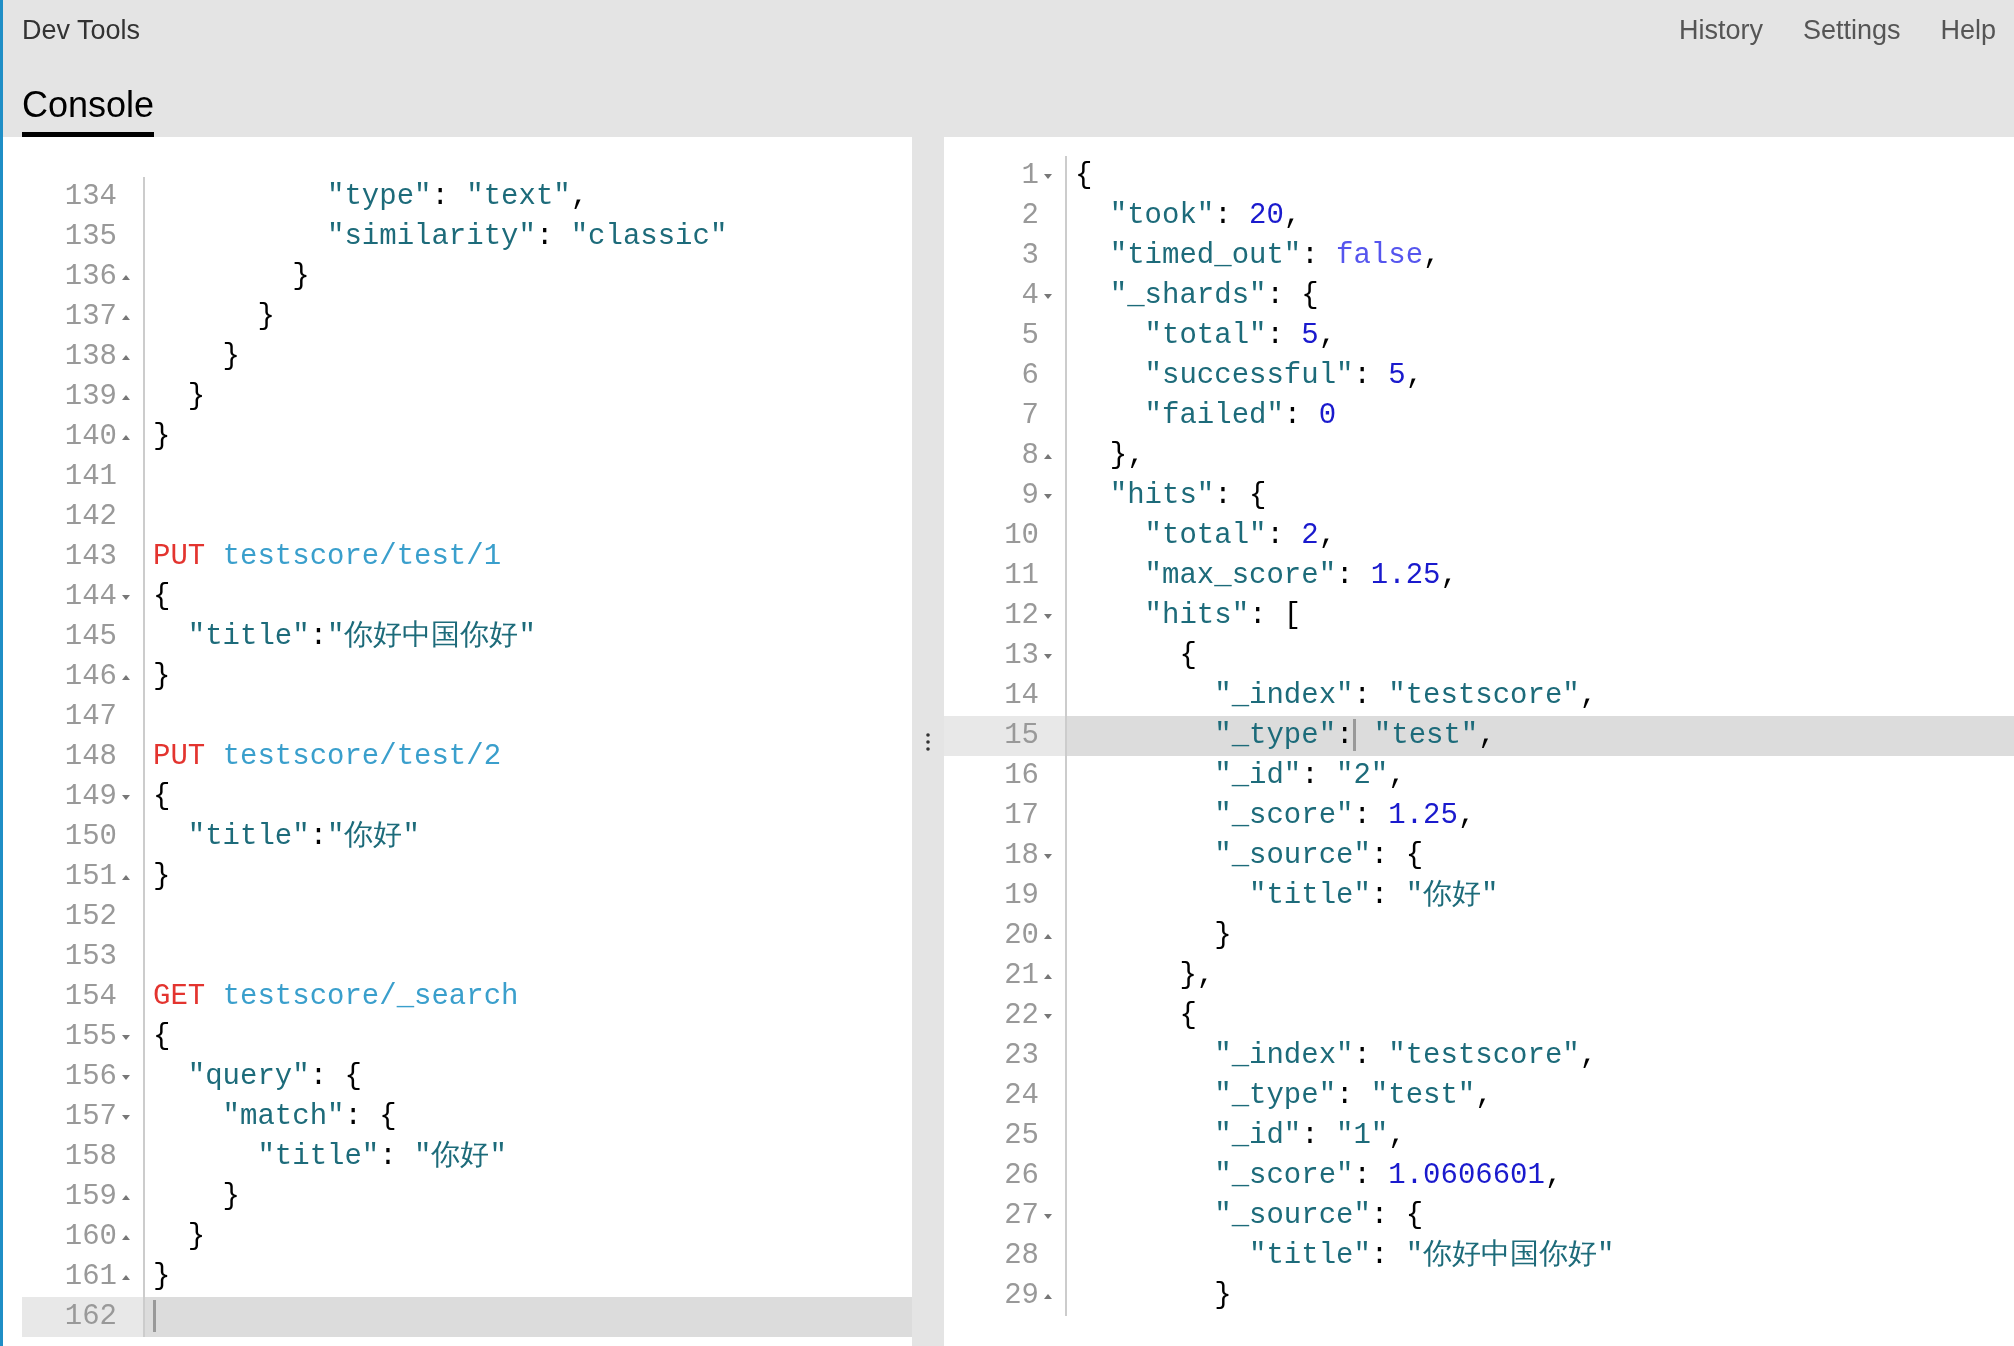  Describe the element at coordinates (1021, 976) in the screenshot. I see `line-number: 21` at that location.